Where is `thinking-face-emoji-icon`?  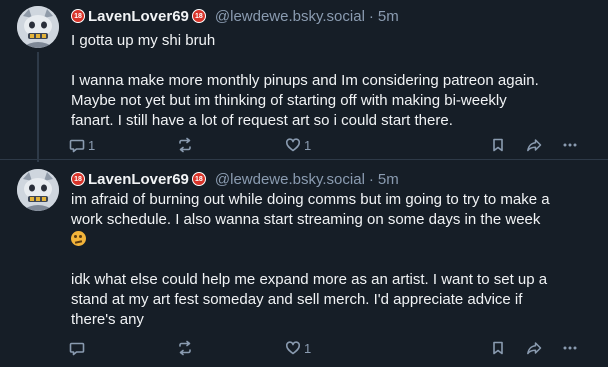
thinking-face-emoji-icon is located at coordinates (78, 238).